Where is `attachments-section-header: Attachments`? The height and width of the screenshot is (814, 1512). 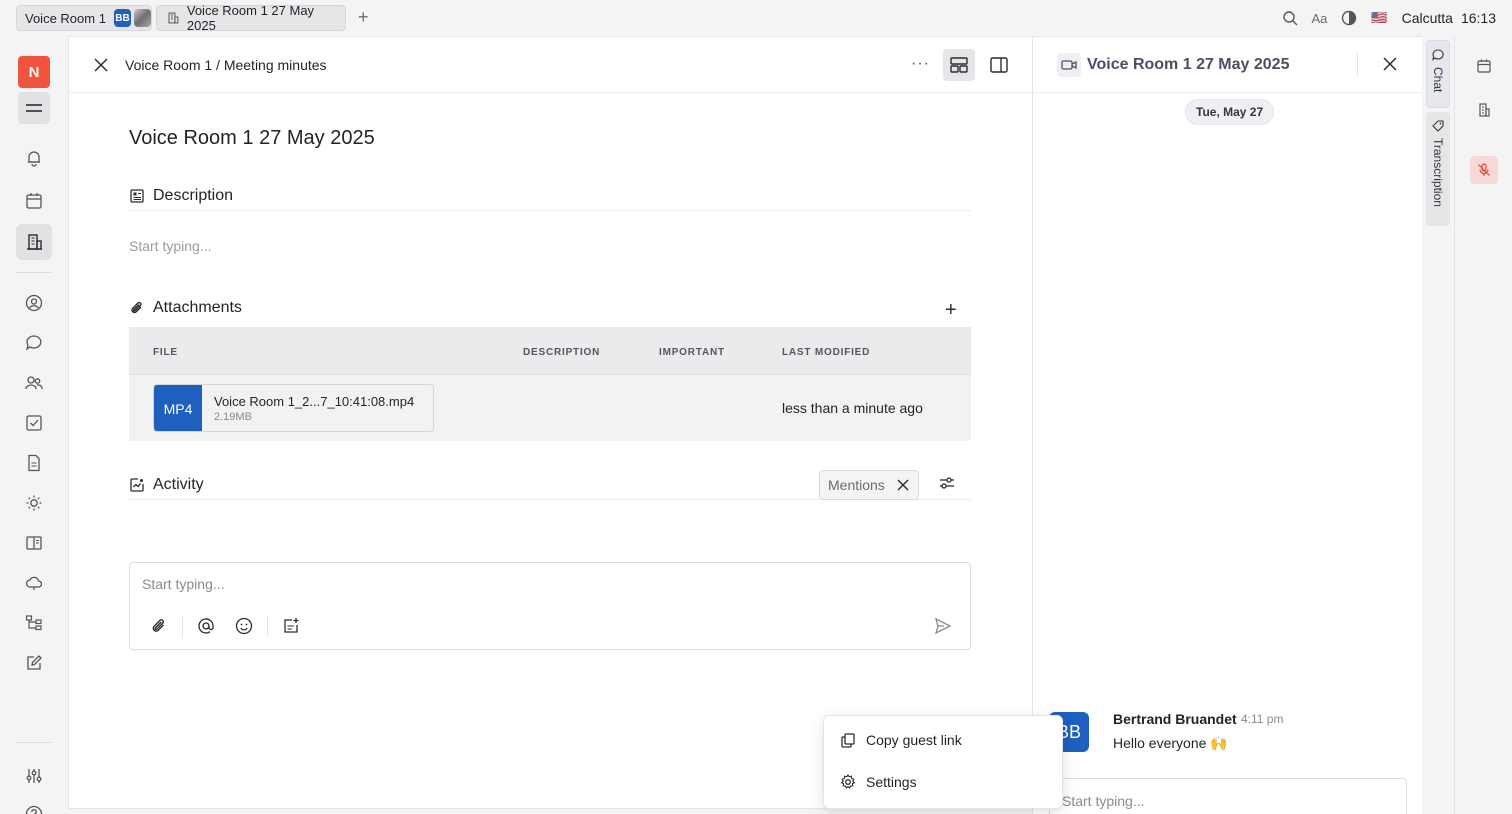
attachments-section-header: Attachments is located at coordinates (550, 308).